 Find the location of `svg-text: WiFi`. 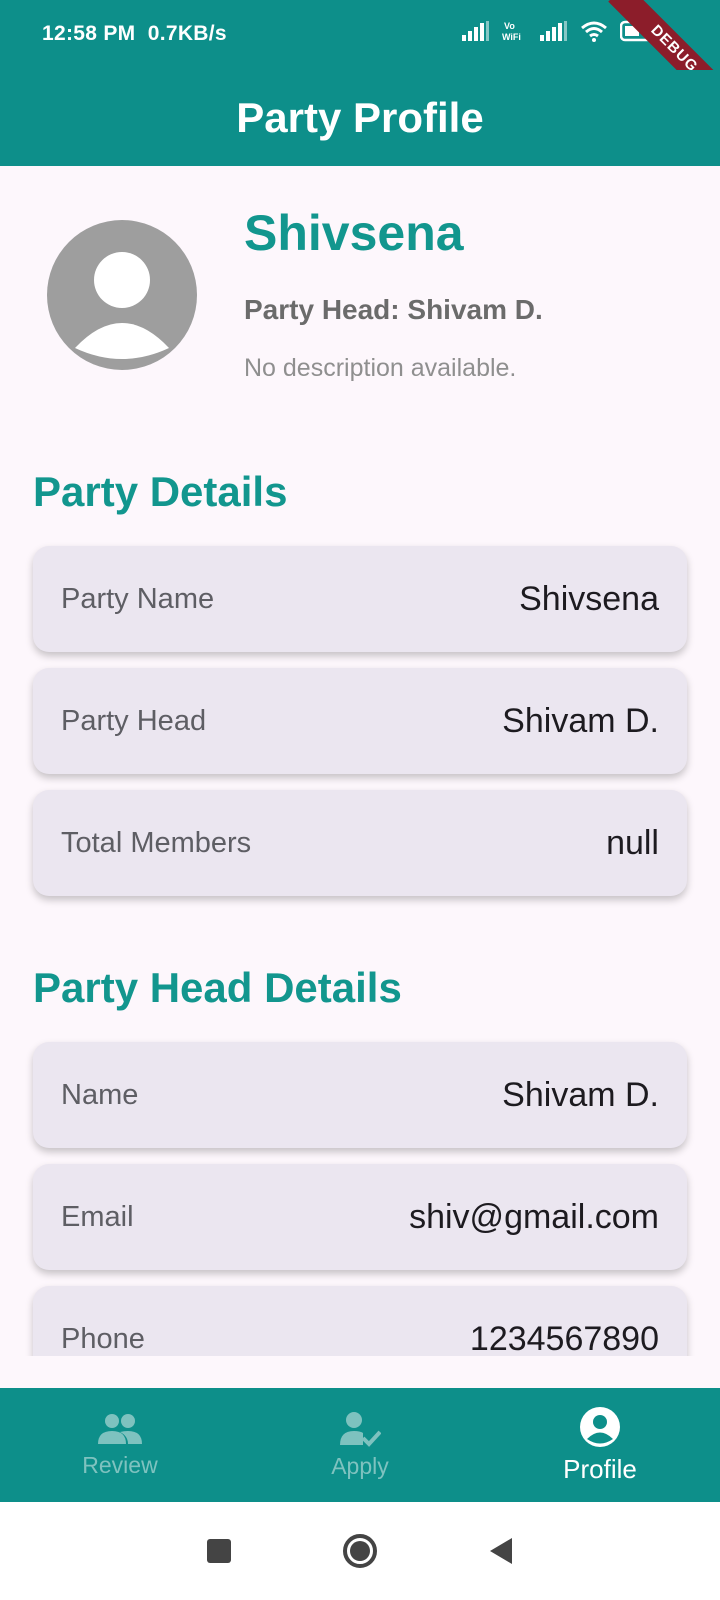

svg-text: WiFi is located at coordinates (511, 37).